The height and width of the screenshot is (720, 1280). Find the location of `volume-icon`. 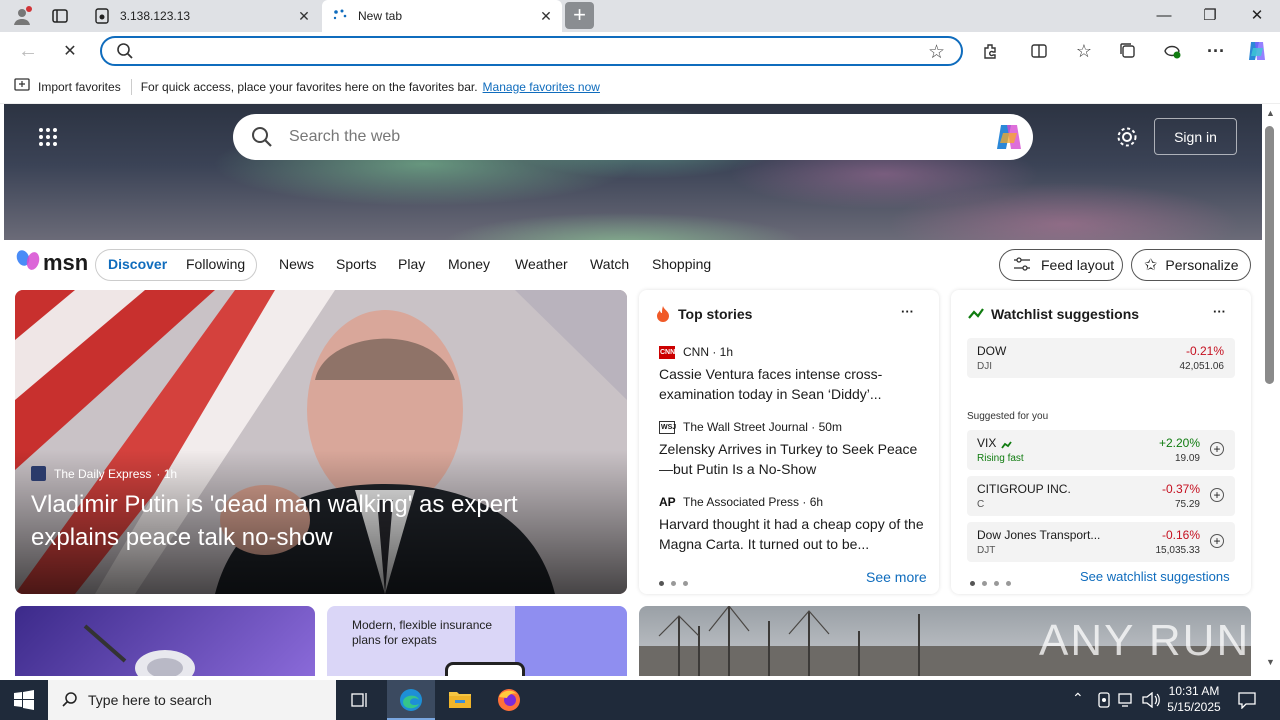

volume-icon is located at coordinates (1151, 701).